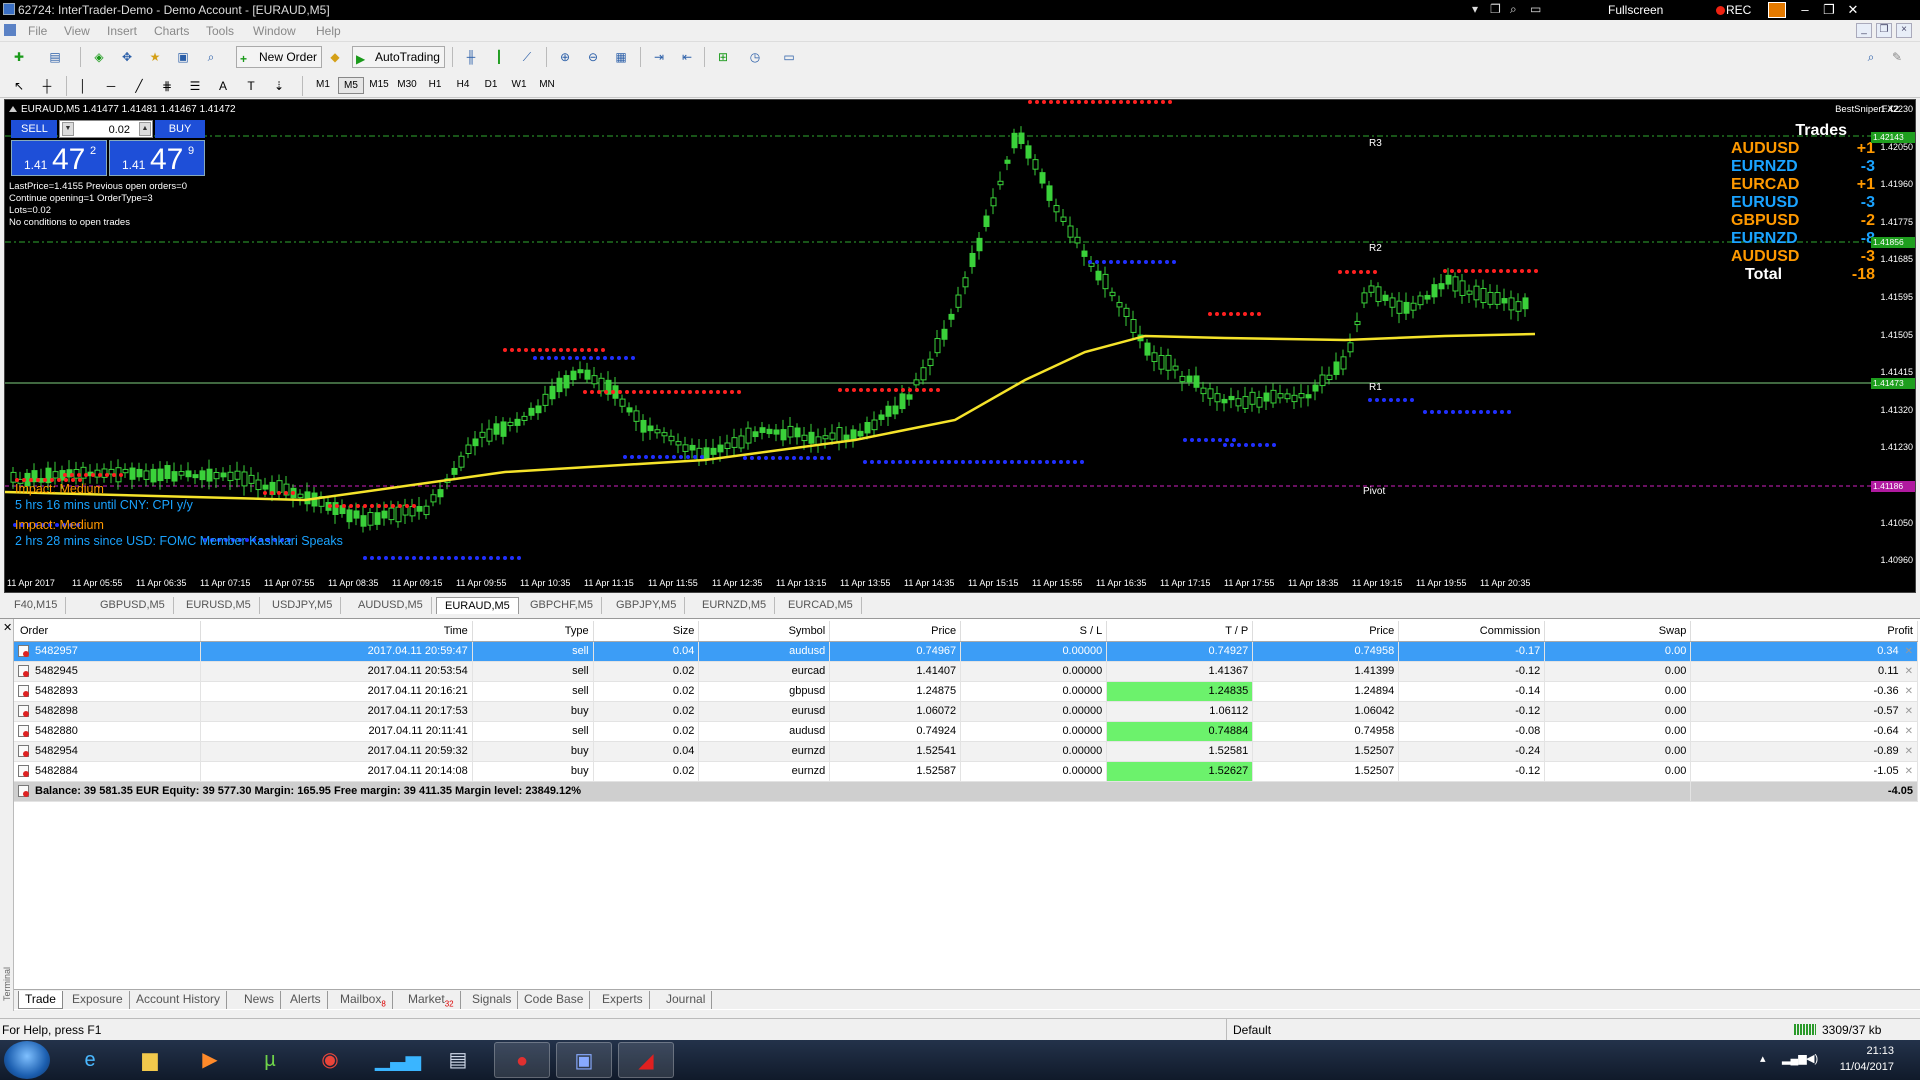 This screenshot has height=1080, width=1920. Describe the element at coordinates (522, 1060) in the screenshot. I see `recorder-icon: ●` at that location.